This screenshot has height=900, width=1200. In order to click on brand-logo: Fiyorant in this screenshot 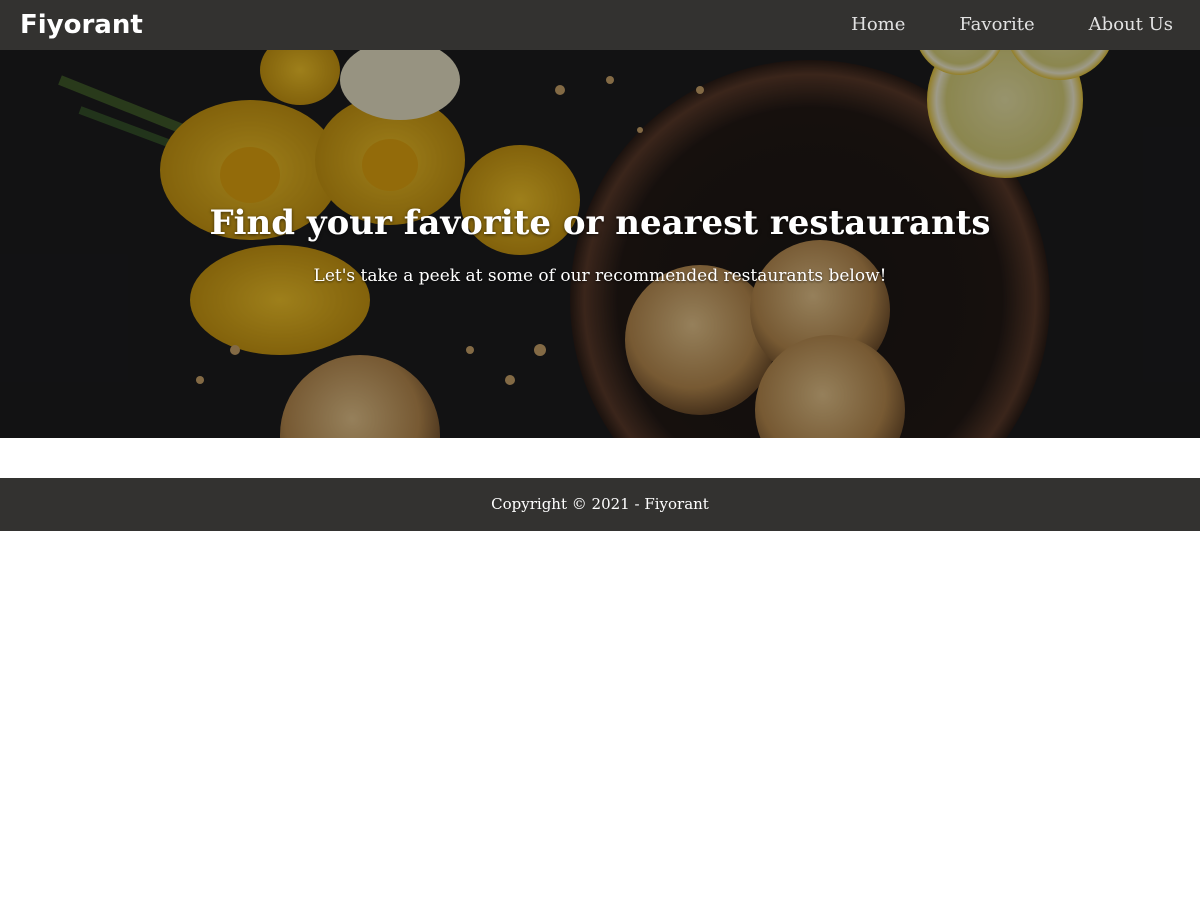, I will do `click(81, 25)`.